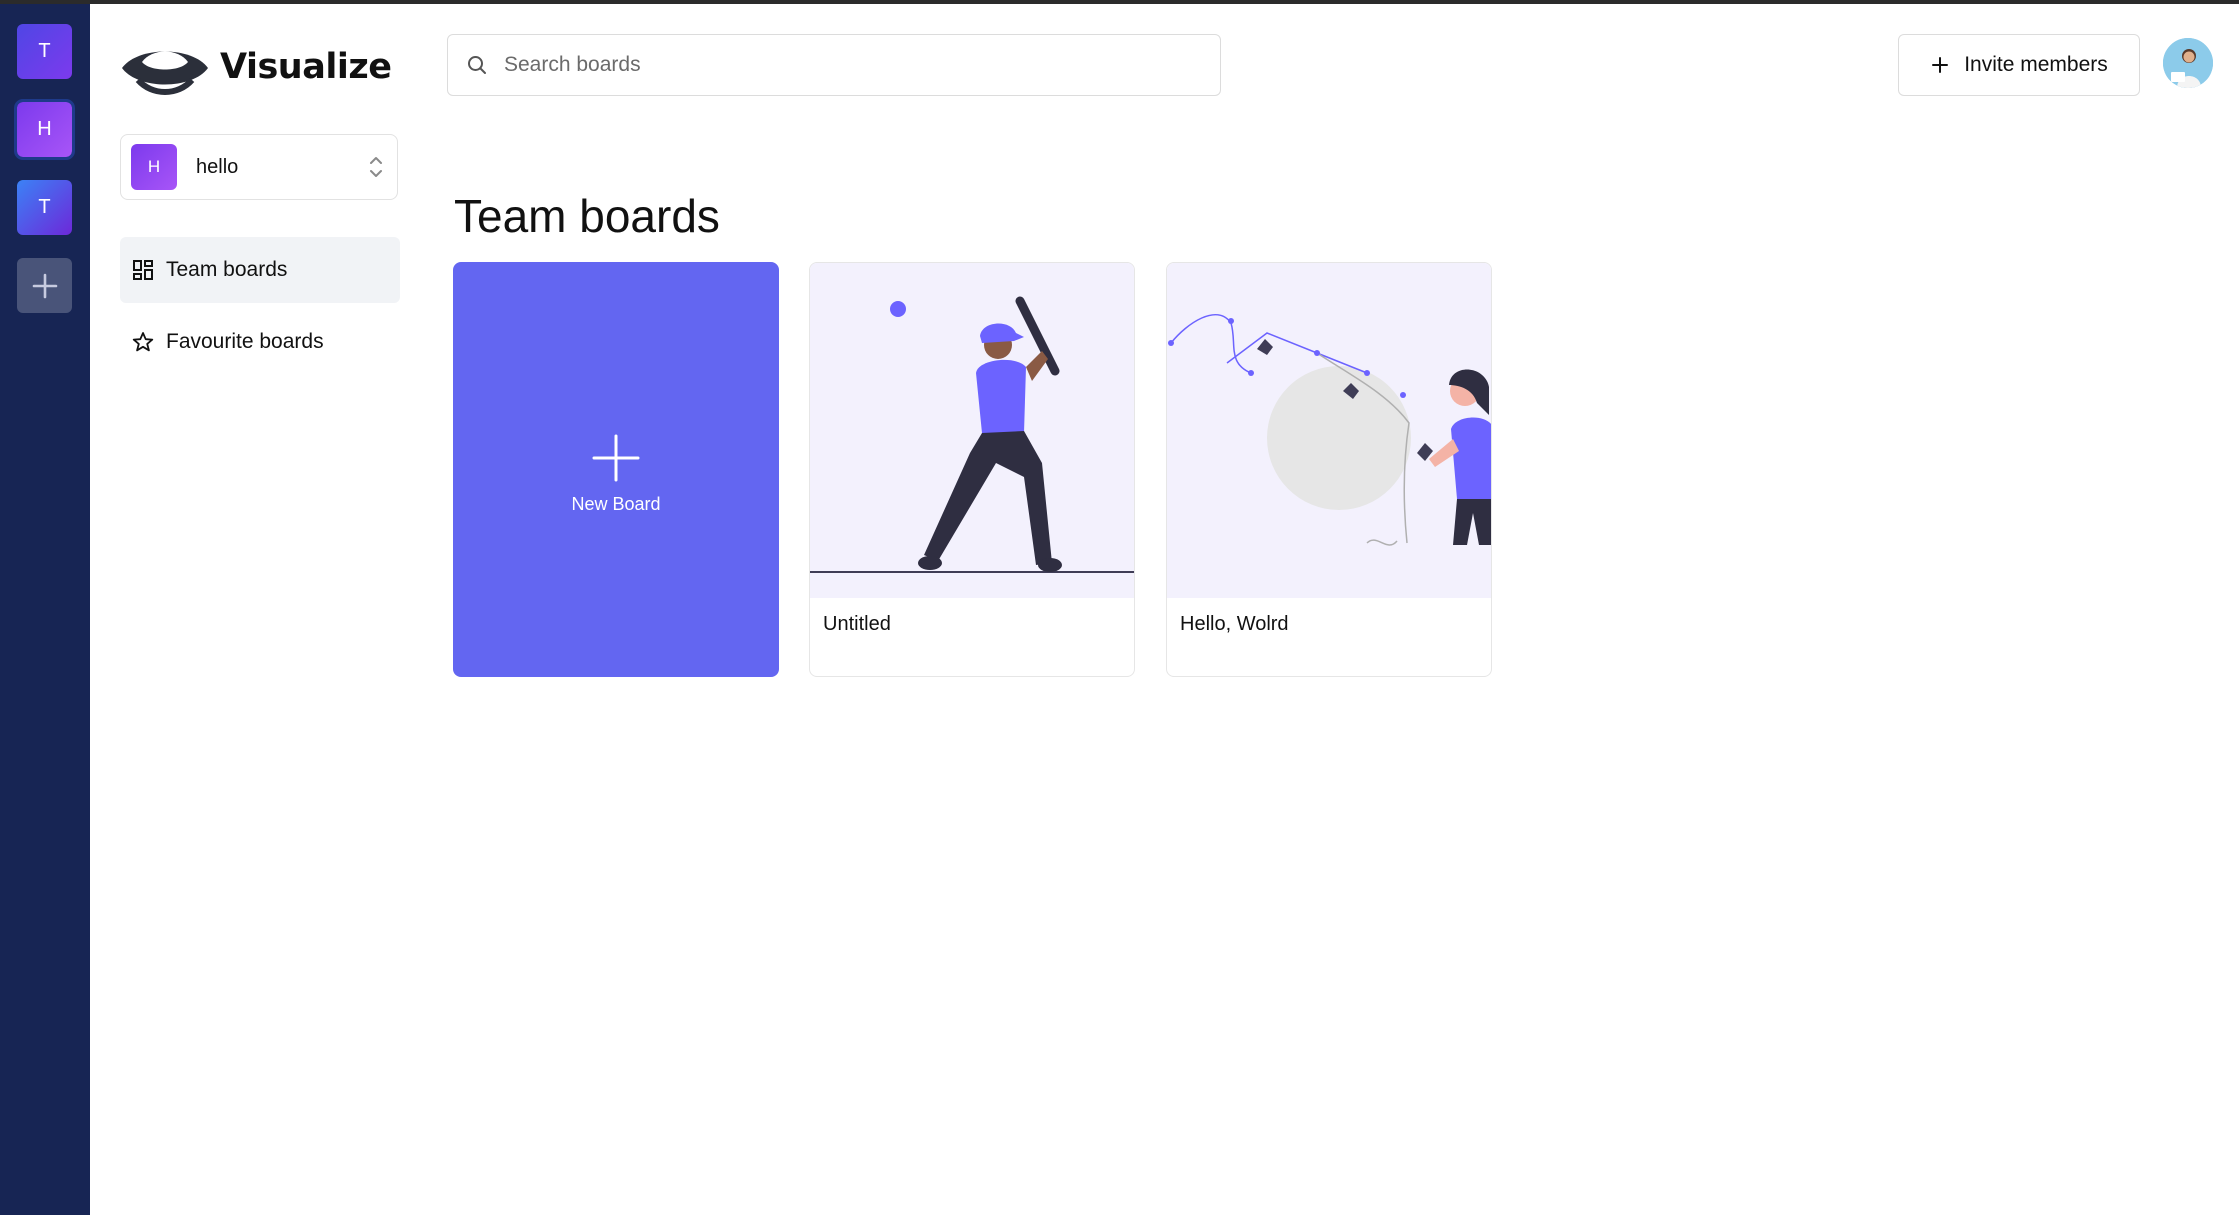 The image size is (2239, 1215). What do you see at coordinates (45, 609) in the screenshot?
I see `org-rail: T H T` at bounding box center [45, 609].